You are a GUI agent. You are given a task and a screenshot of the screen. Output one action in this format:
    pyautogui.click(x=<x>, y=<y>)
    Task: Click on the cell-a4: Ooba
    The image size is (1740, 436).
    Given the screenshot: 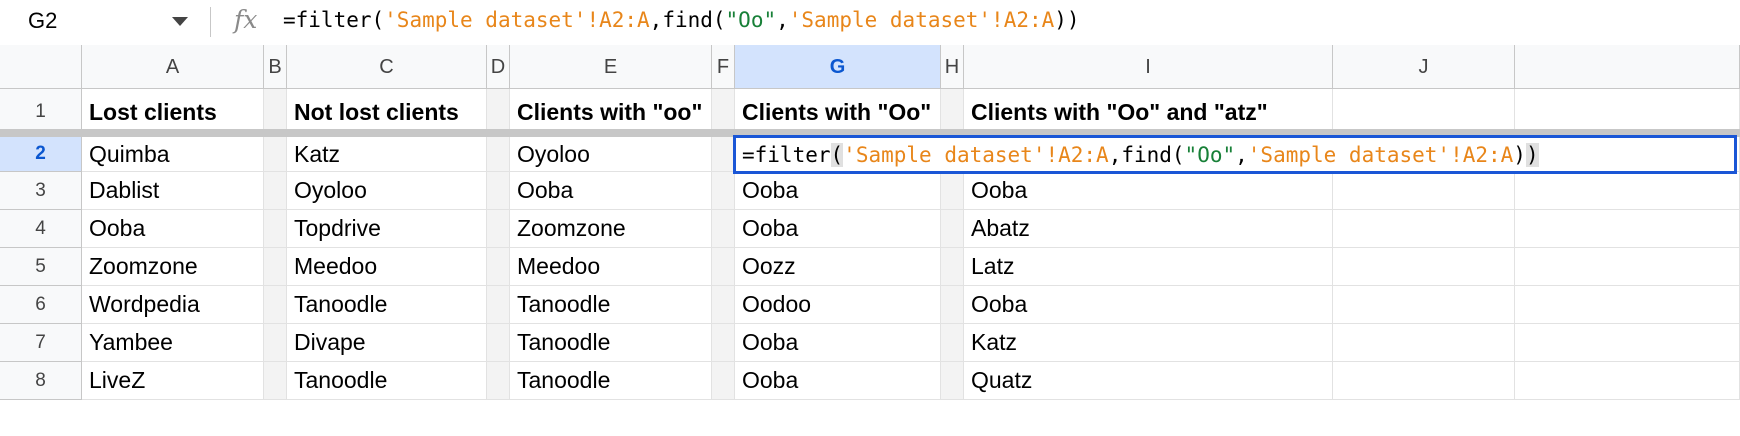 What is the action you would take?
    pyautogui.click(x=173, y=229)
    